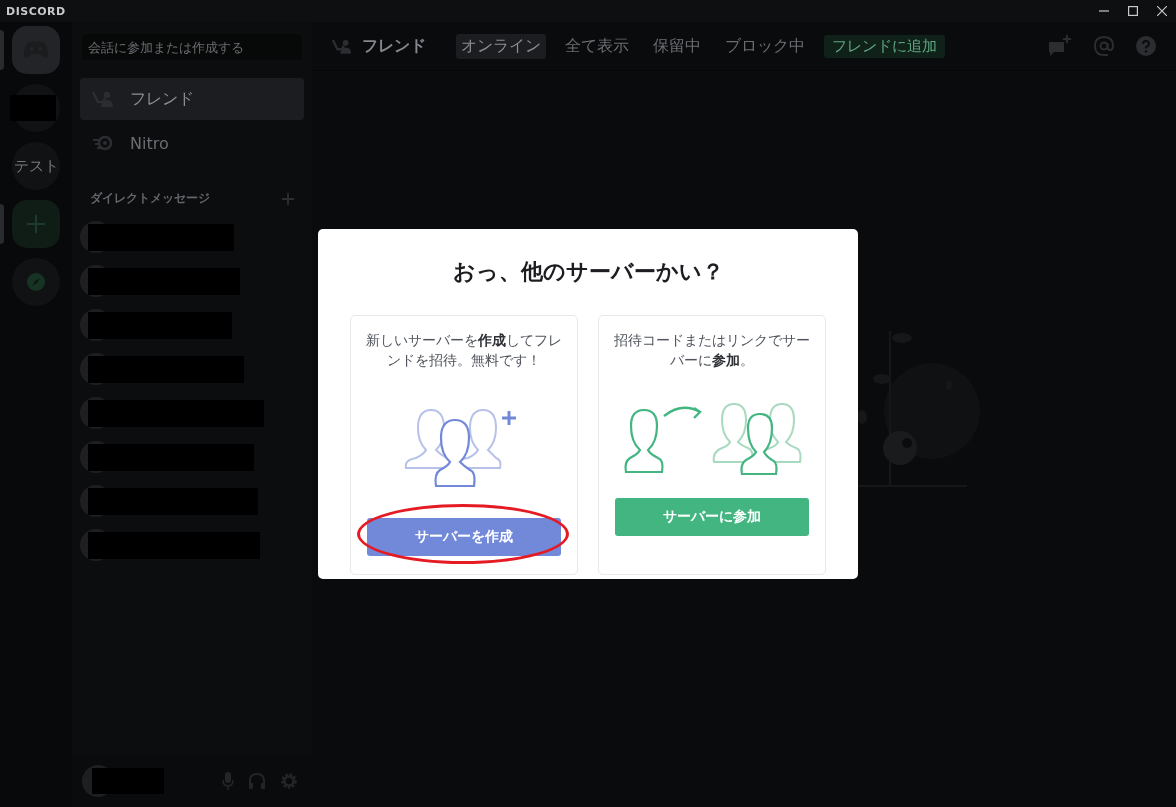 Image resolution: width=1176 pixels, height=807 pixels. I want to click on page-title: フレンド, so click(394, 46).